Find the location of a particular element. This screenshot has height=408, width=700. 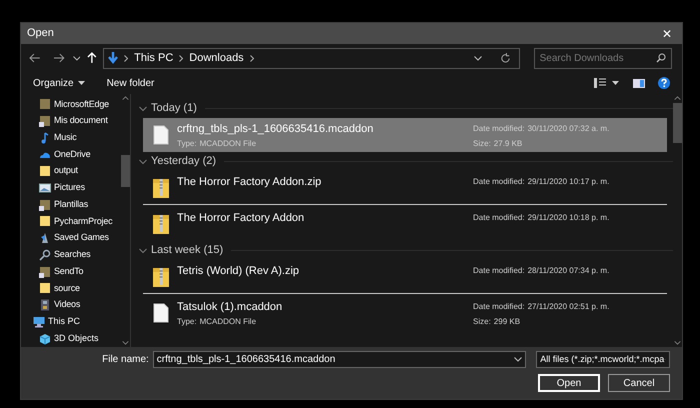

nav-item: SendTo is located at coordinates (71, 271).